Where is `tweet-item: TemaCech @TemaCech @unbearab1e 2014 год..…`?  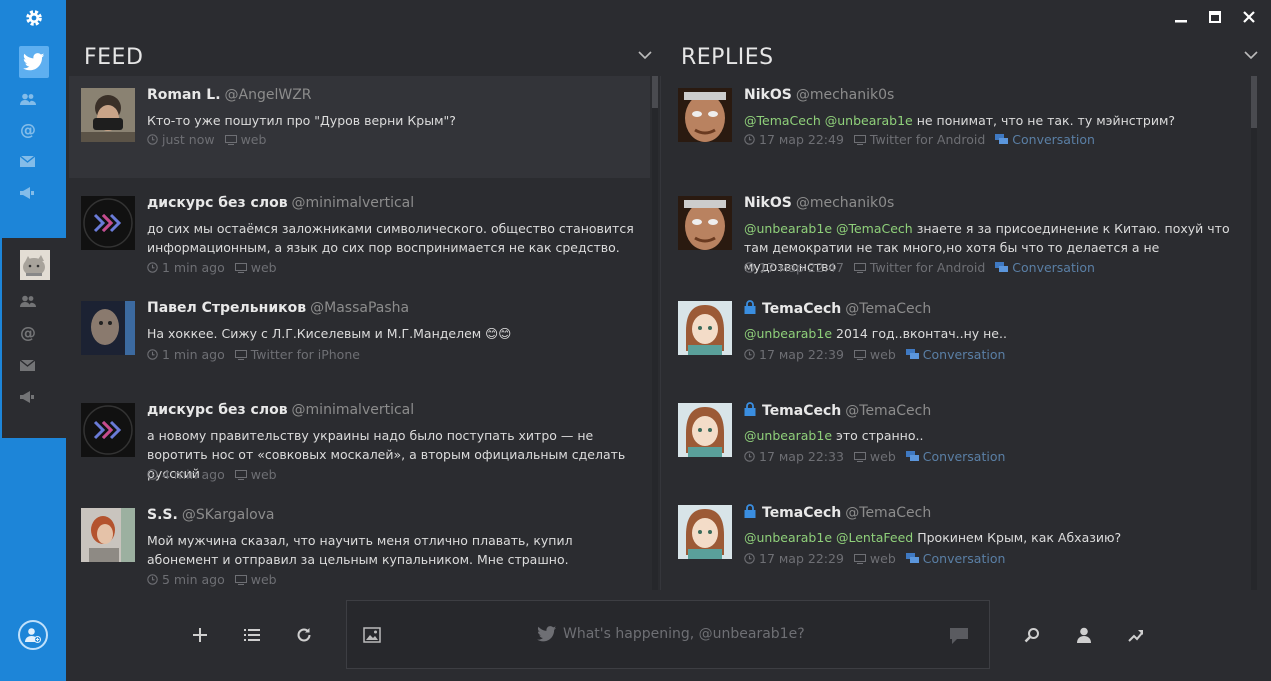
tweet-item: TemaCech @TemaCech @unbearab1e 2014 год..… is located at coordinates (961, 340).